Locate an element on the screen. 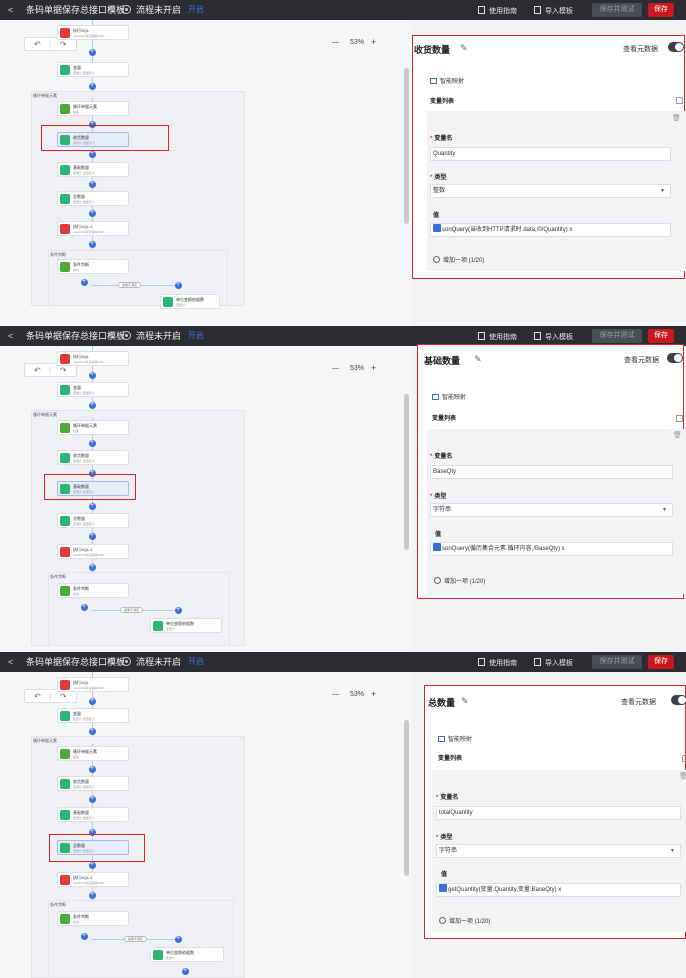 This screenshot has width=686, height=978. value-expression-input: getQuantity(变量.Quantity,变量.BaseQty) x is located at coordinates (558, 890).